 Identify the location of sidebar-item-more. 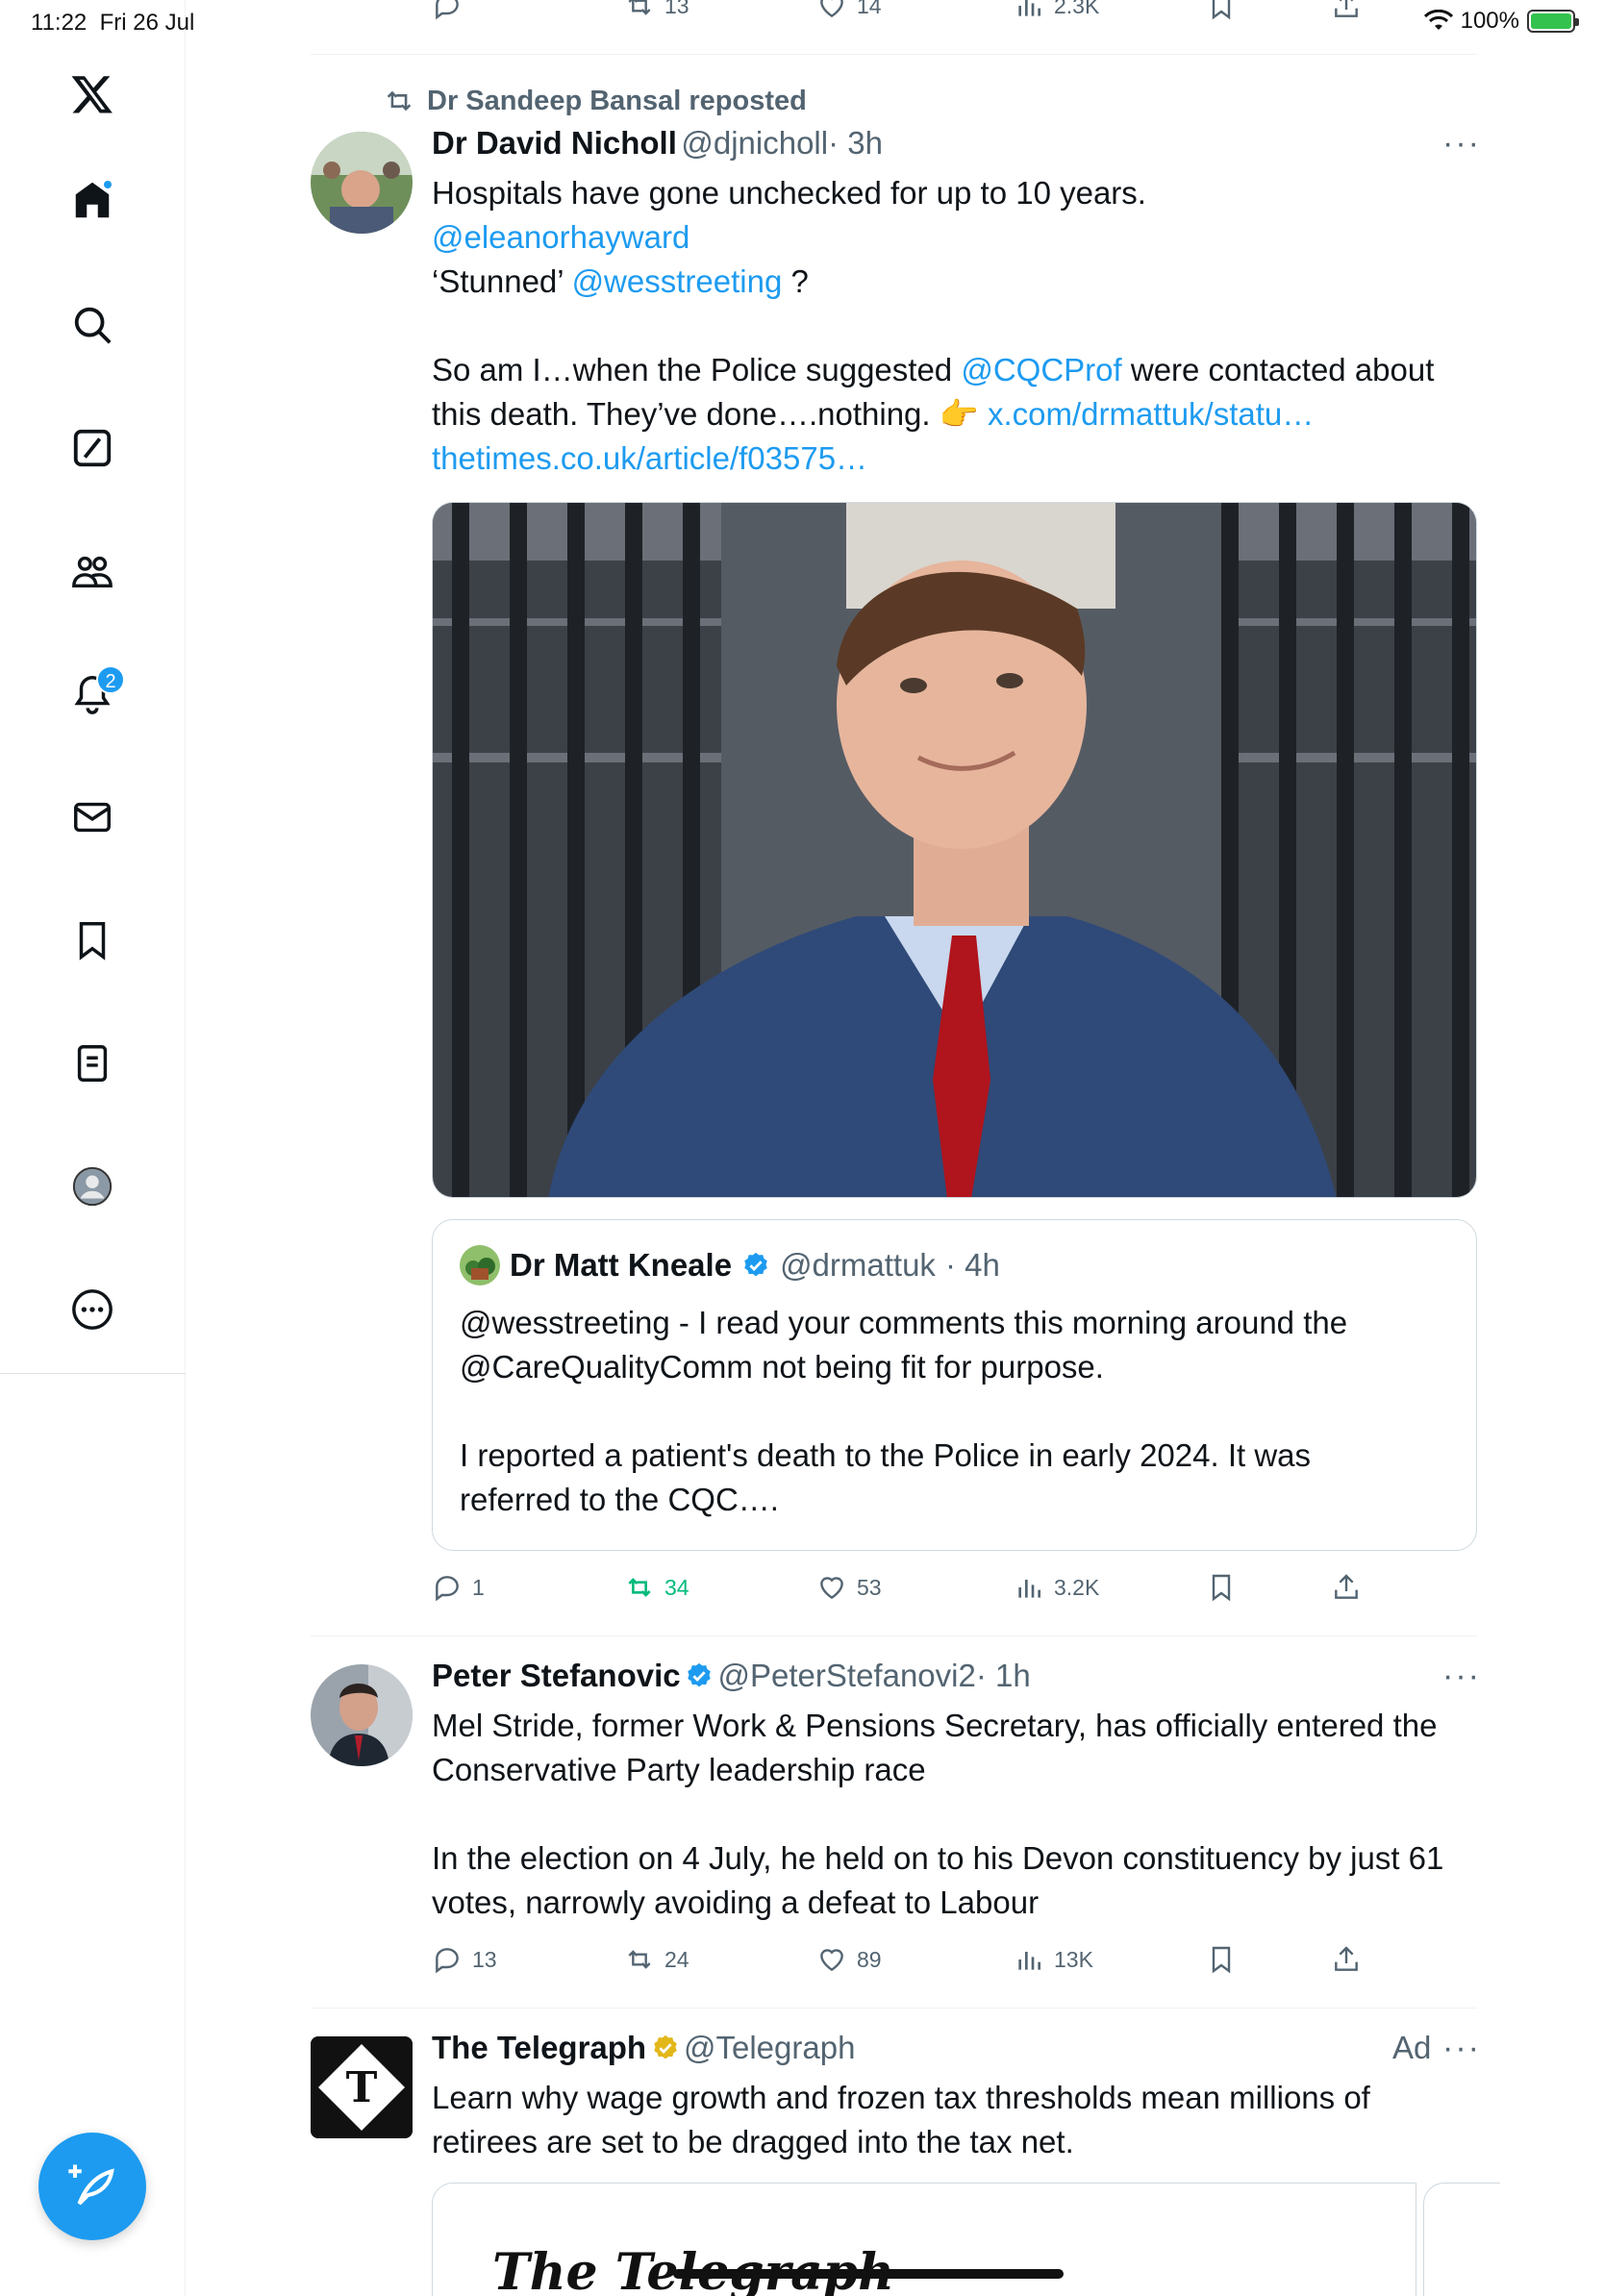
(92, 1309).